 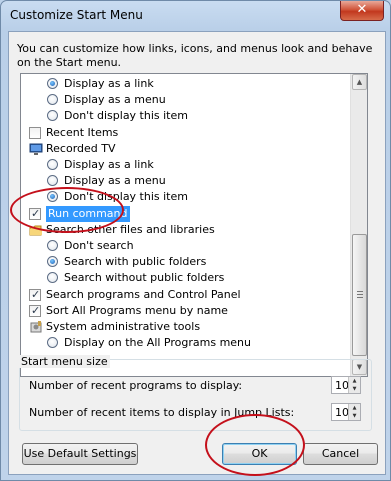 I want to click on jump-list-spinner: 10 ▲ ▼, so click(x=346, y=412).